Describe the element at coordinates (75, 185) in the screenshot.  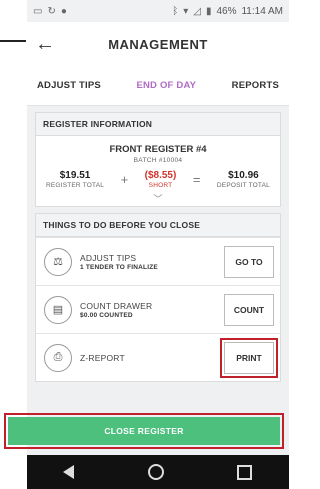
I see `register-total-label: REGISTER TOTAL` at that location.